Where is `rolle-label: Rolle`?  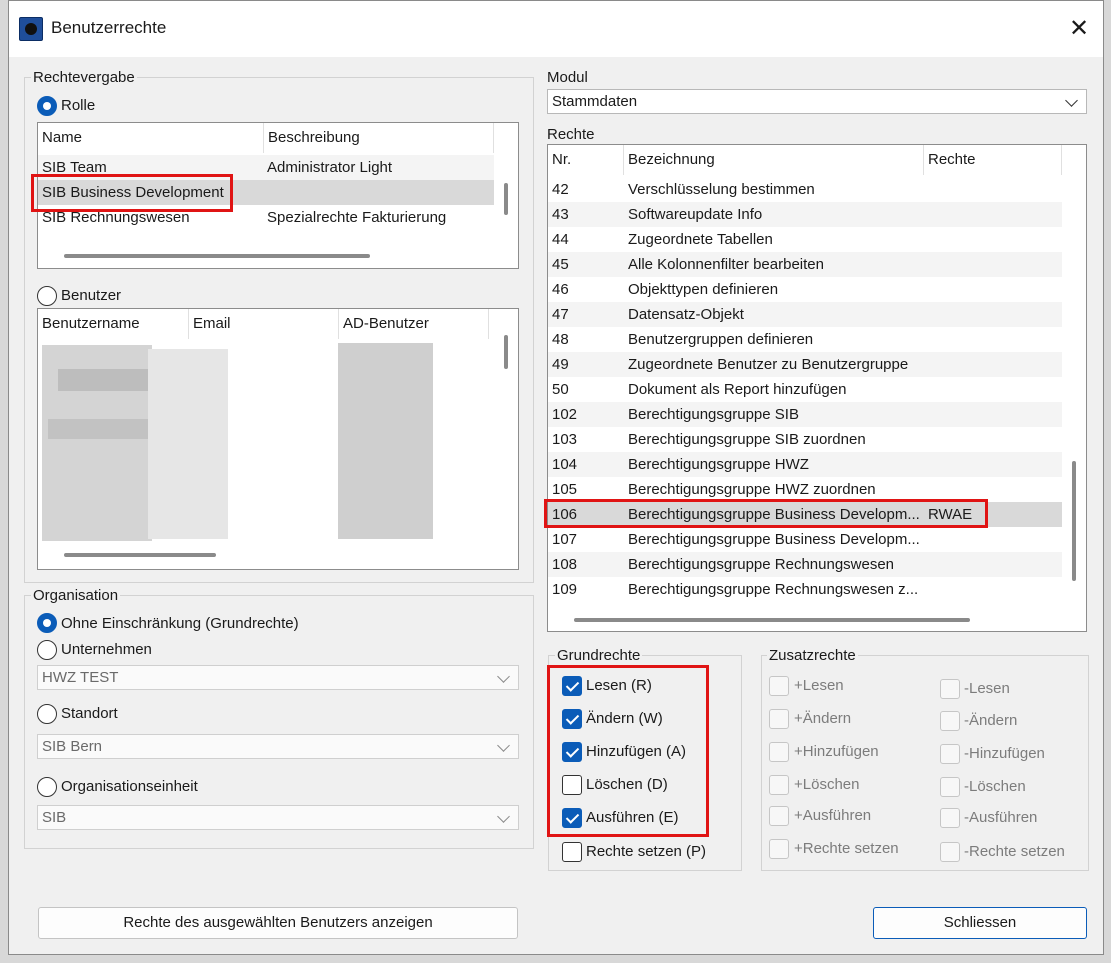
rolle-label: Rolle is located at coordinates (78, 105).